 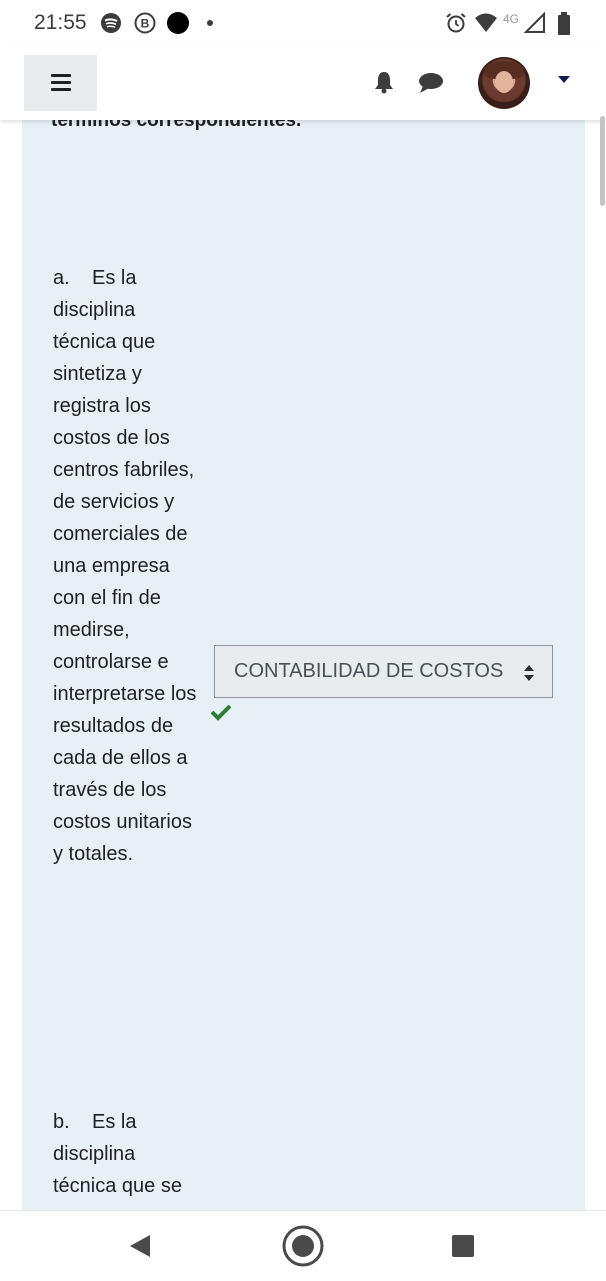 I want to click on status-time: 21:55, so click(x=60, y=22).